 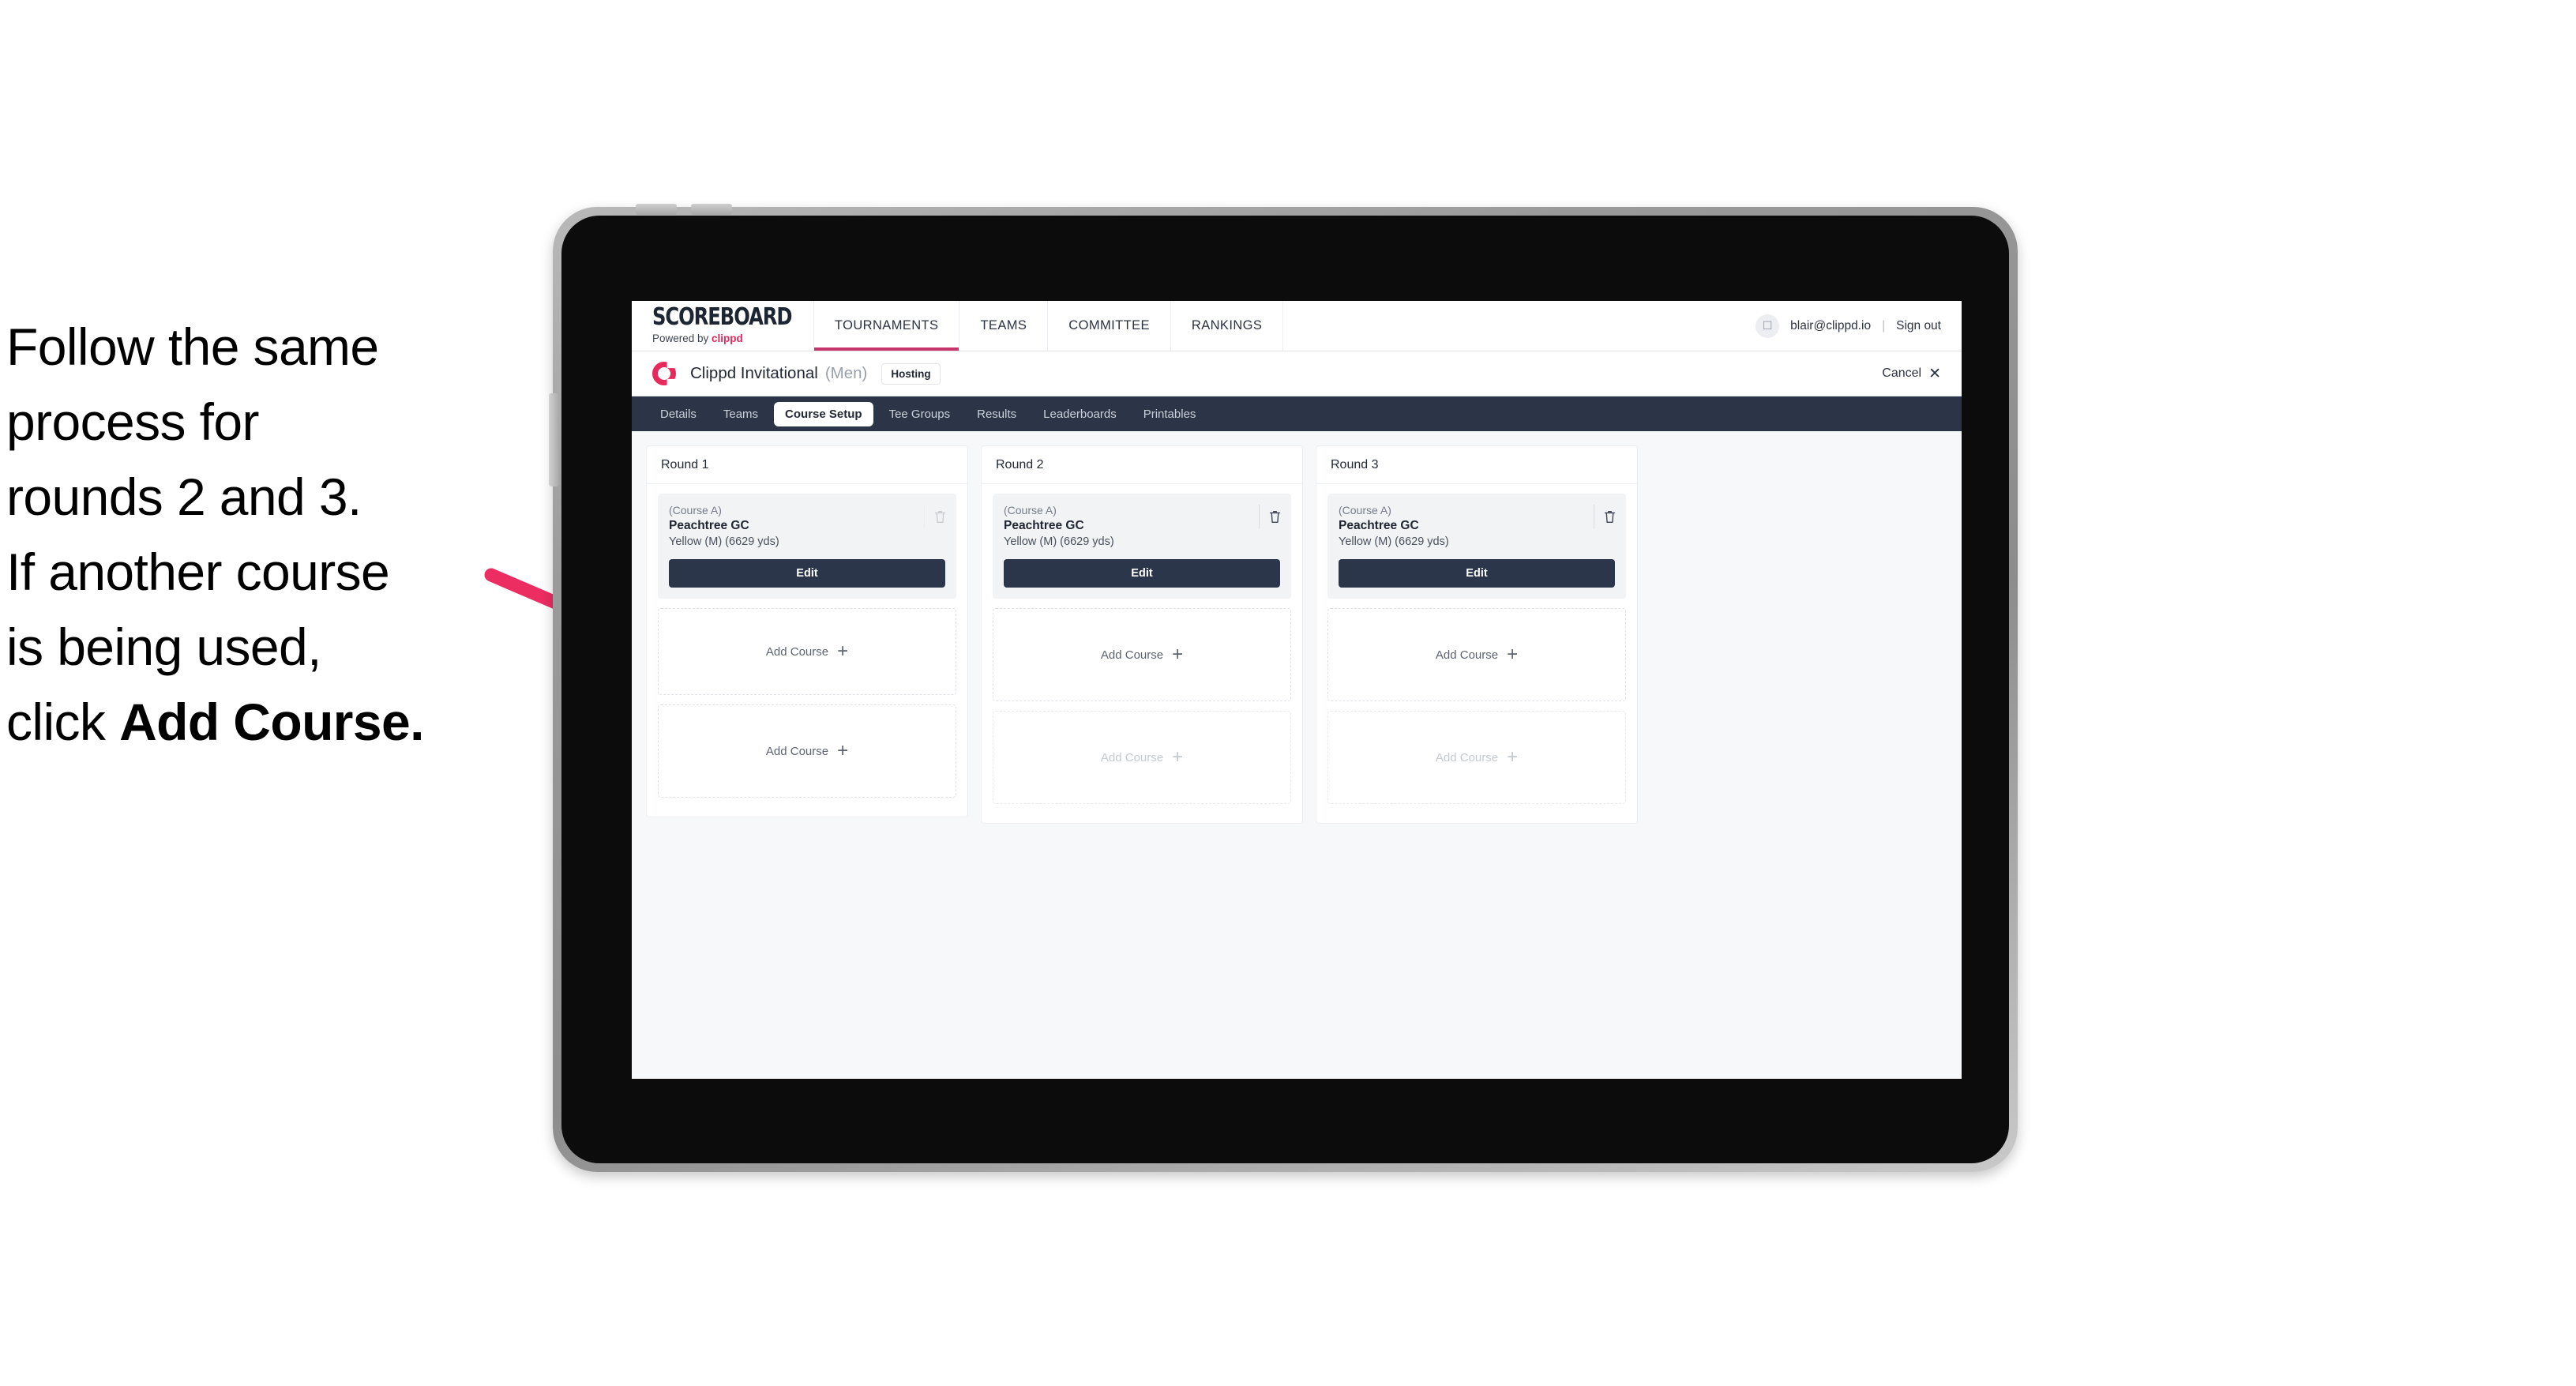 I want to click on volume-up-button, so click(x=656, y=209).